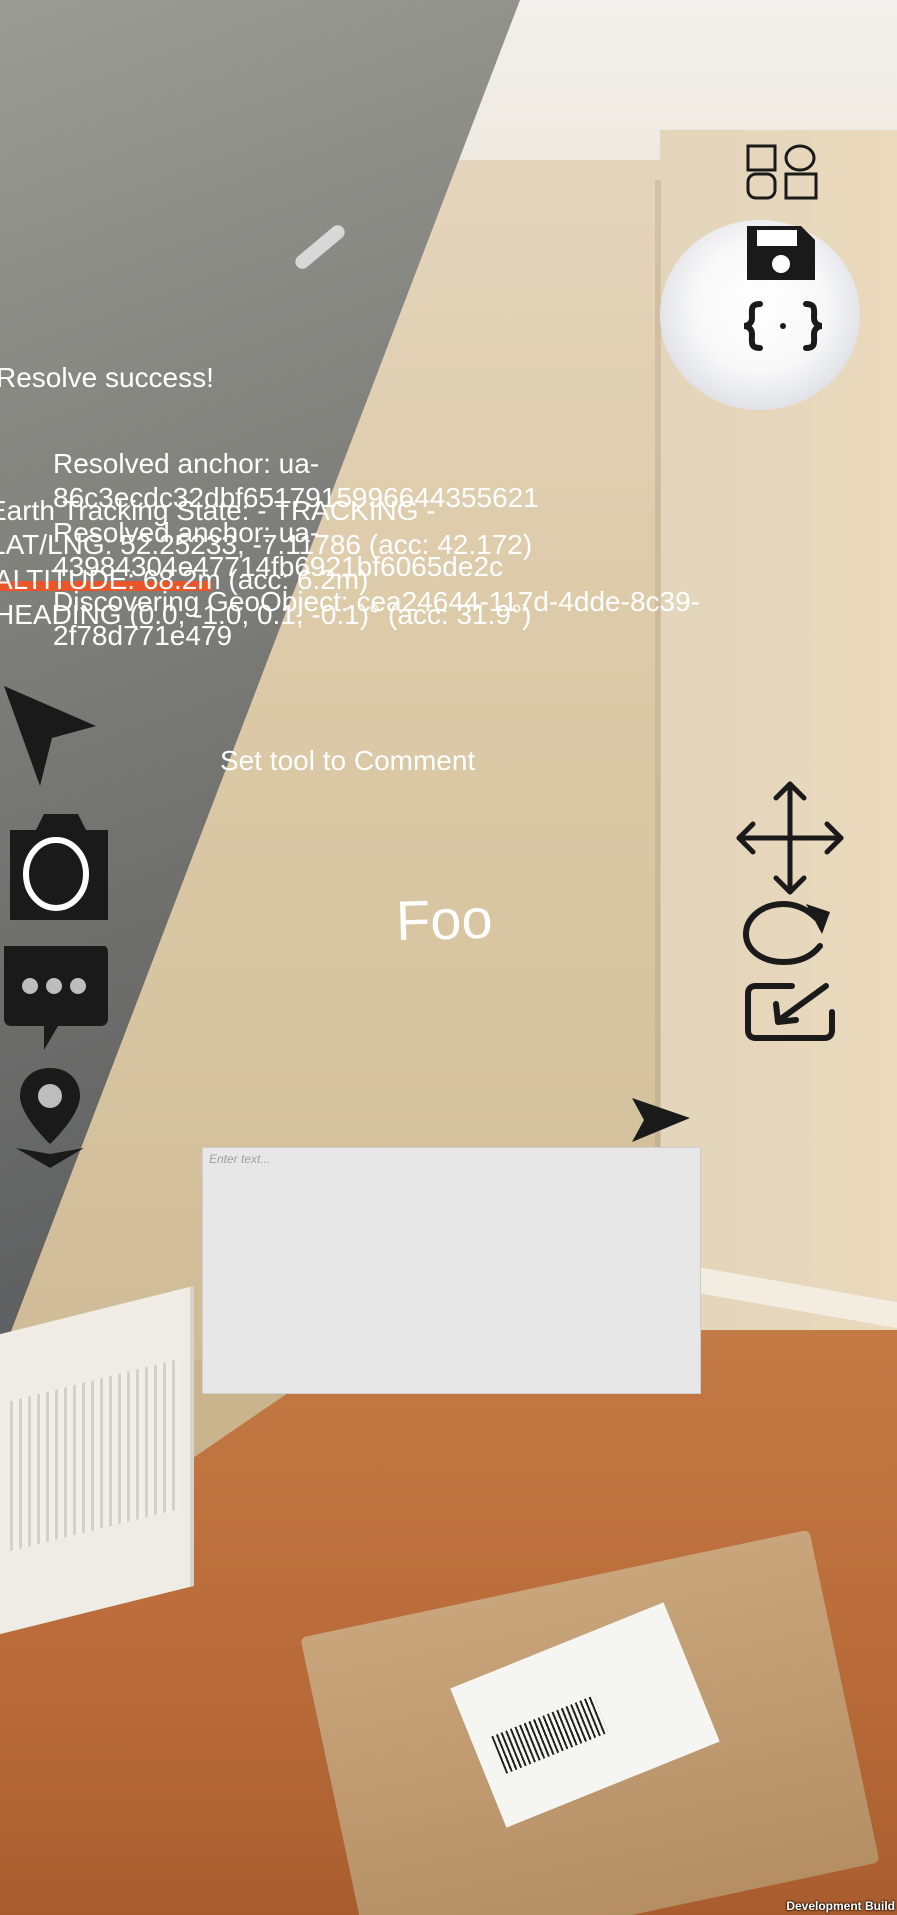 The width and height of the screenshot is (897, 1915). What do you see at coordinates (661, 1120) in the screenshot?
I see `send-icon` at bounding box center [661, 1120].